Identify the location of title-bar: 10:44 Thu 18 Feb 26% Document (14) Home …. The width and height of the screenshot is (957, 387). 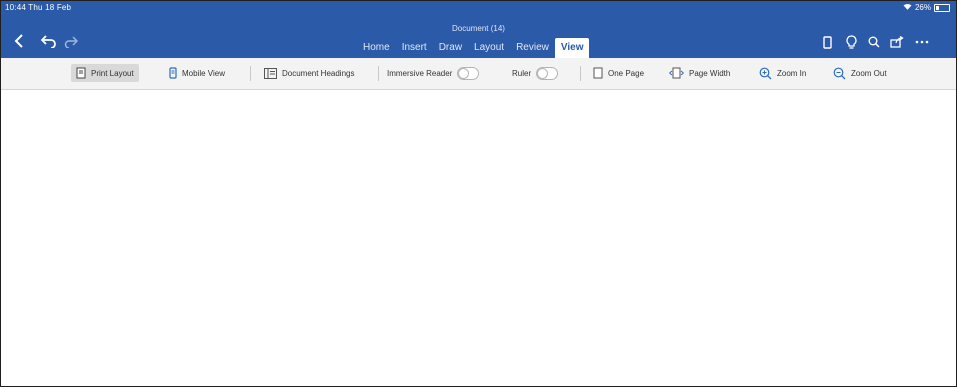
(478, 29).